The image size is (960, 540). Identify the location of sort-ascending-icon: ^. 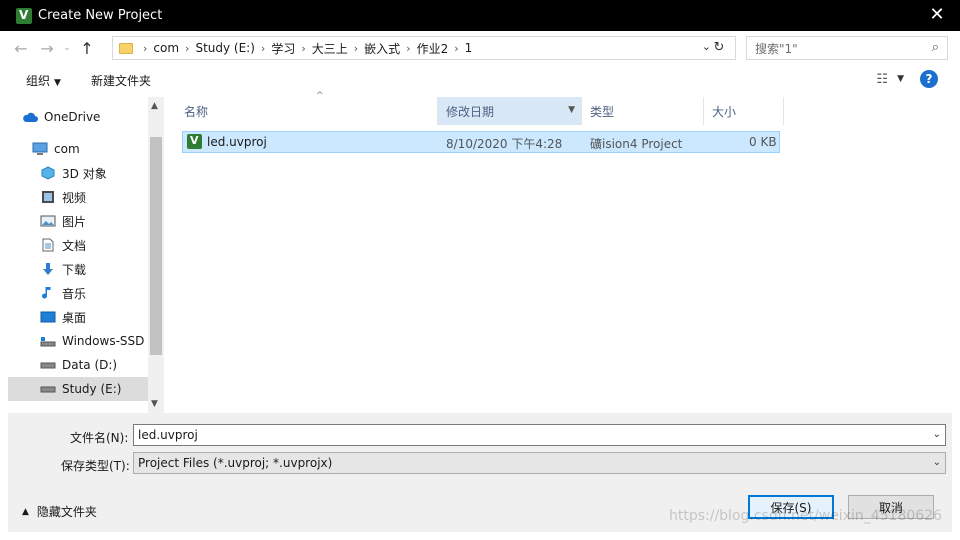
(320, 96).